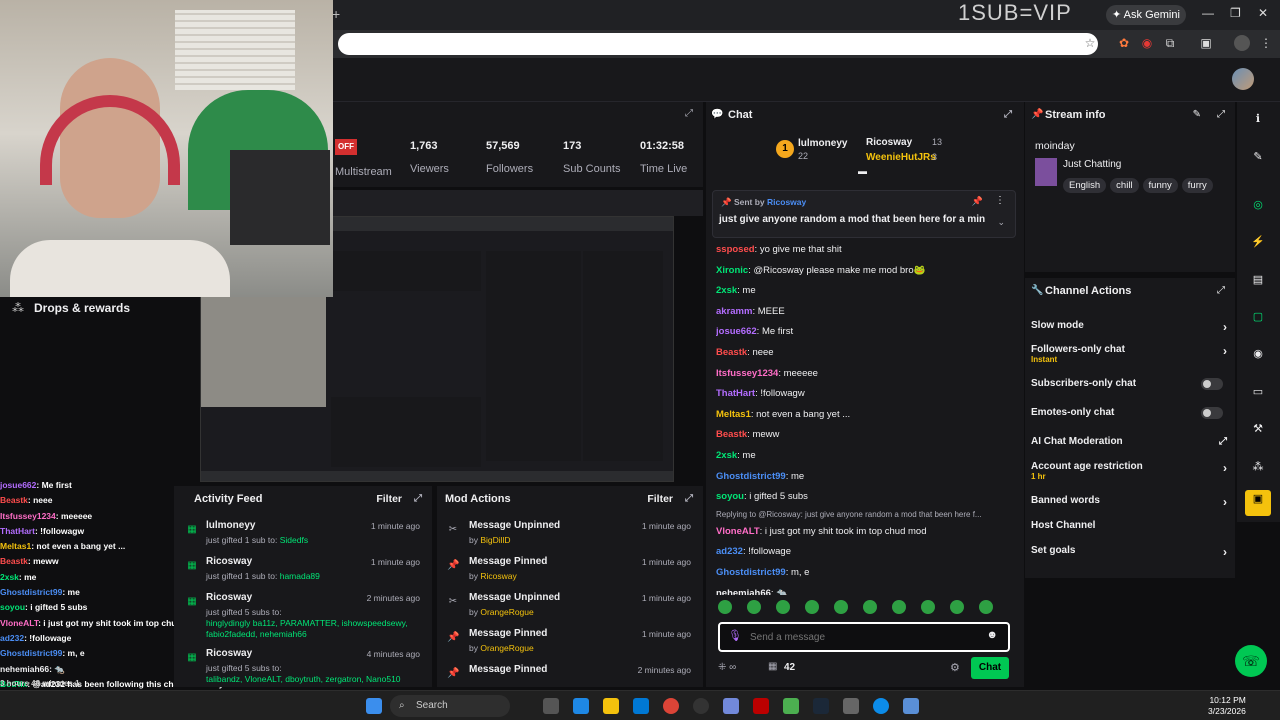  I want to click on channel-action-item: Slow mode ›, so click(1131, 327).